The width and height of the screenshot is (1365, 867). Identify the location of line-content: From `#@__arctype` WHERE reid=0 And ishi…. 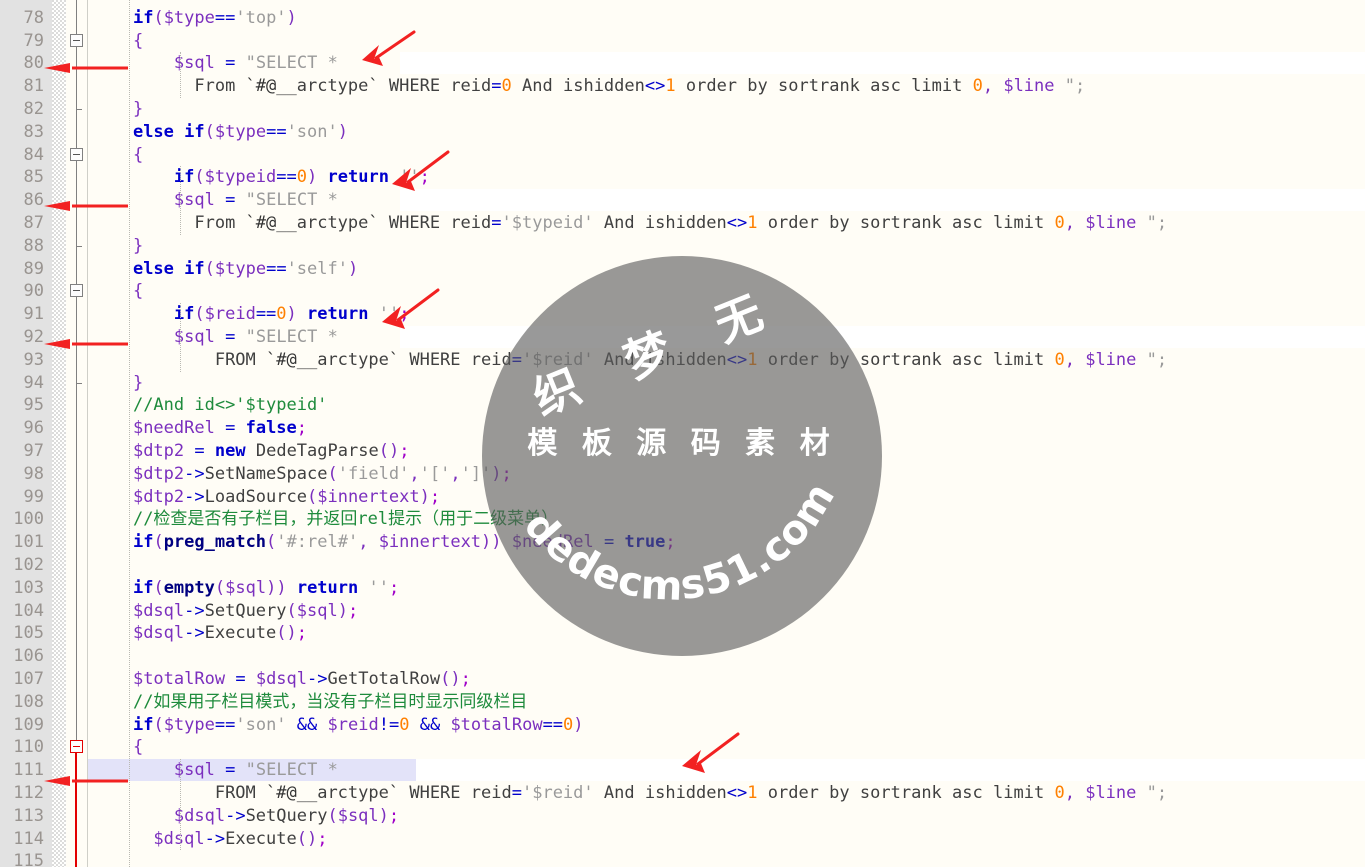
(588, 86).